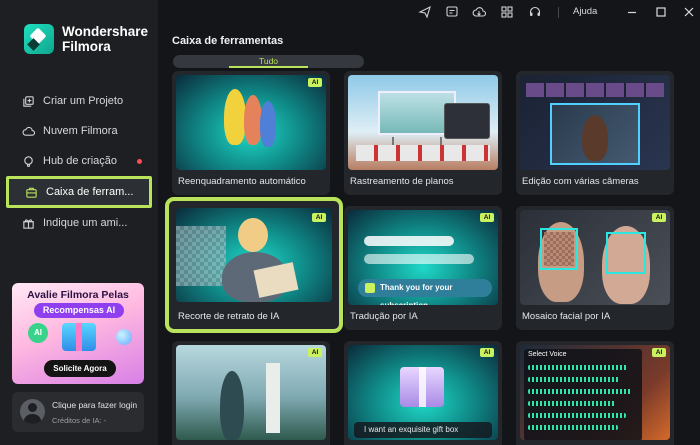 The height and width of the screenshot is (445, 700). I want to click on app-logo: Wondershare Filmora, so click(86, 39).